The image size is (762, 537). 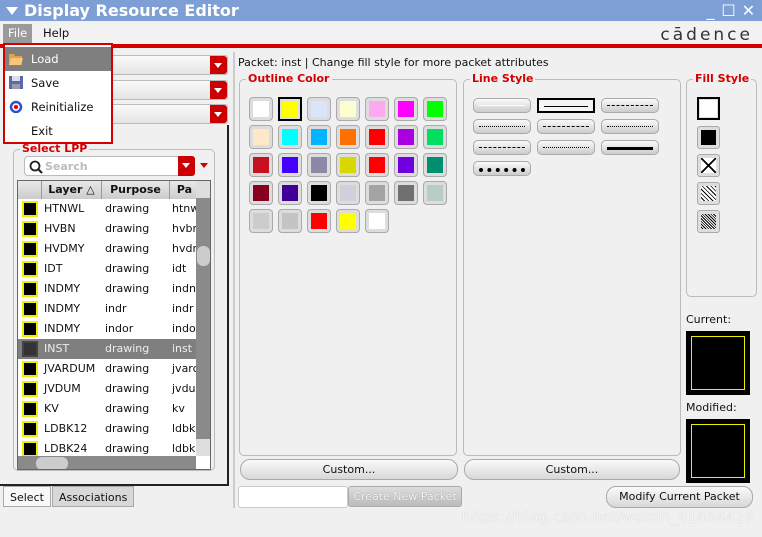 What do you see at coordinates (30, 190) in the screenshot?
I see `column-header-swatch` at bounding box center [30, 190].